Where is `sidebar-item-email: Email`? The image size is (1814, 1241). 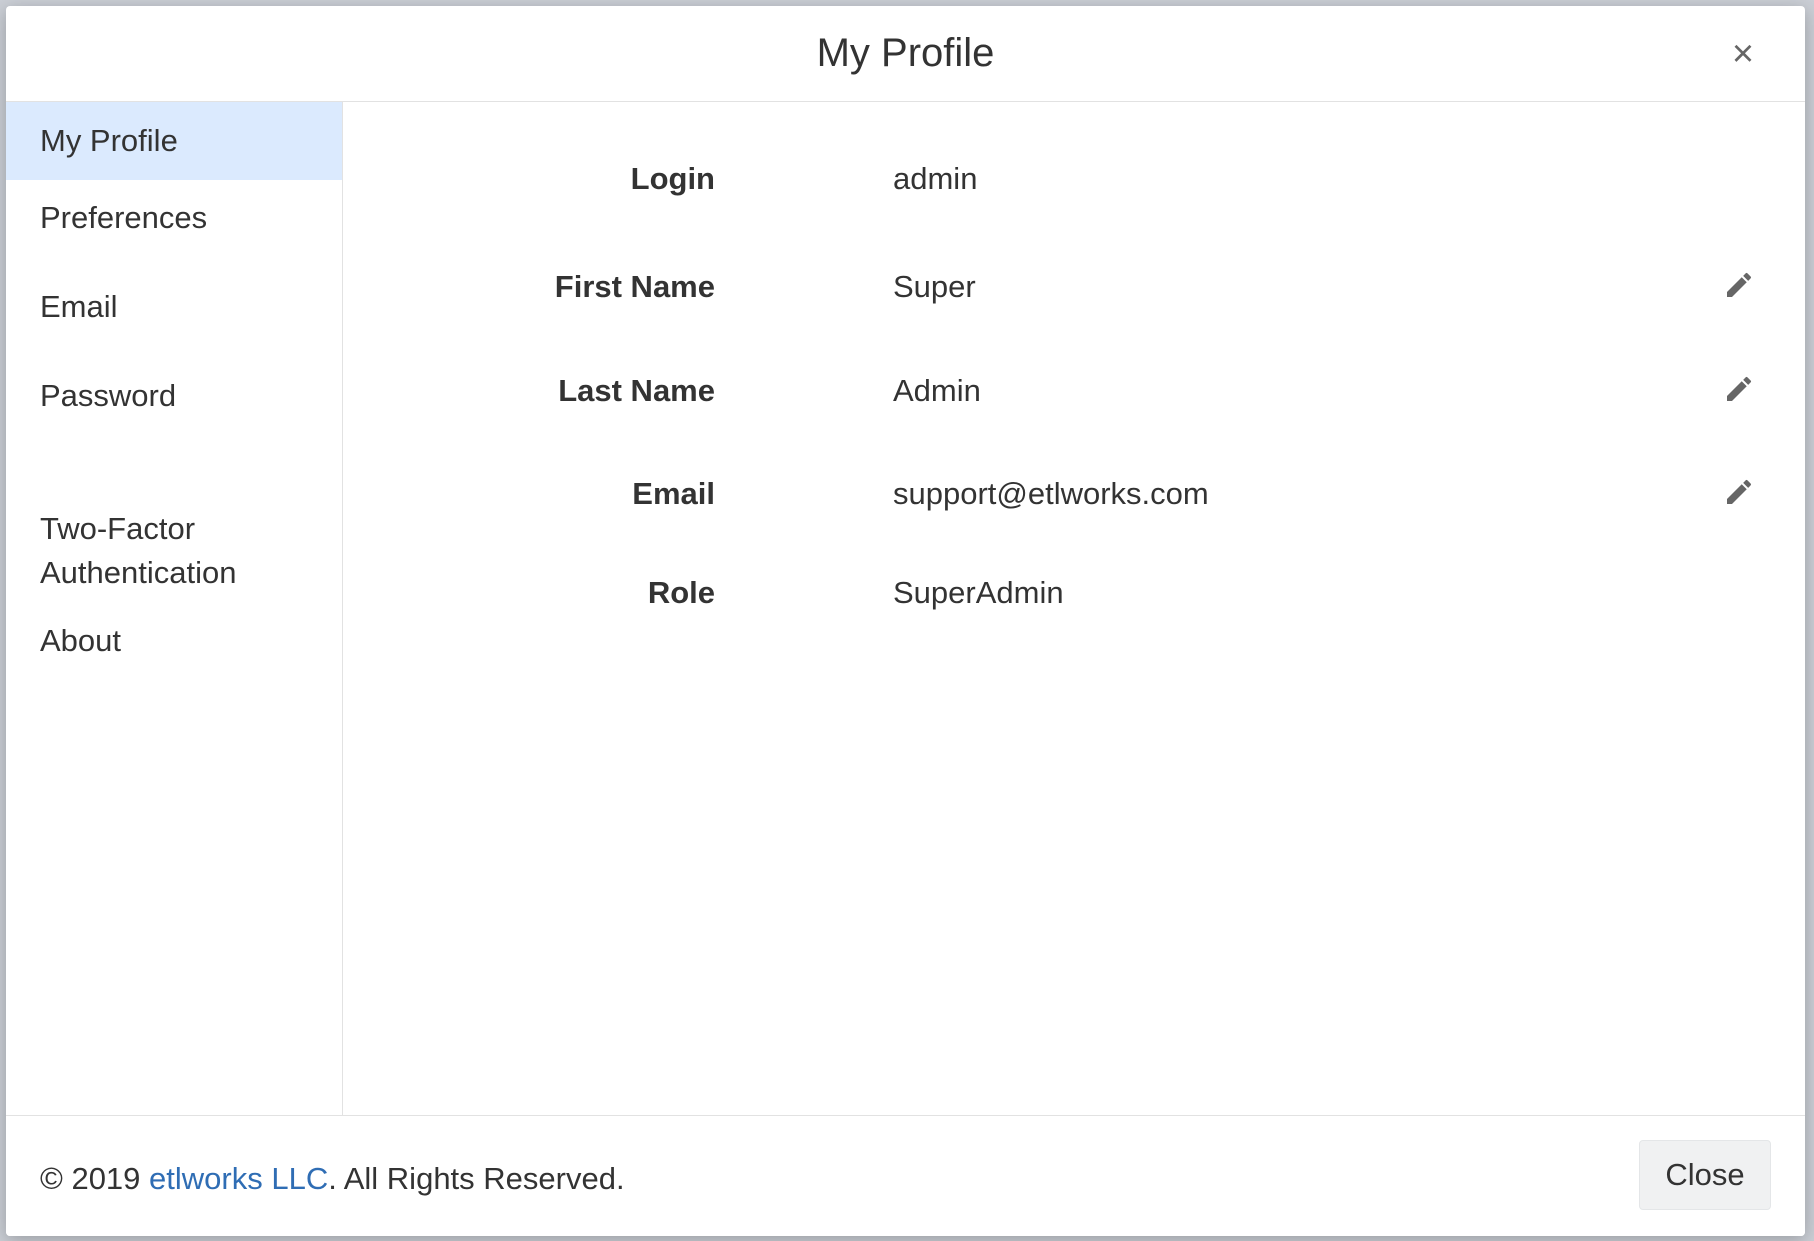 sidebar-item-email: Email is located at coordinates (174, 307).